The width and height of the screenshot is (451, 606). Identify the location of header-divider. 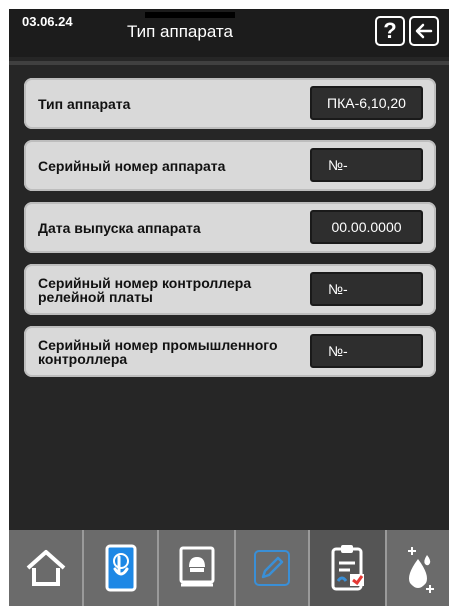
(229, 63).